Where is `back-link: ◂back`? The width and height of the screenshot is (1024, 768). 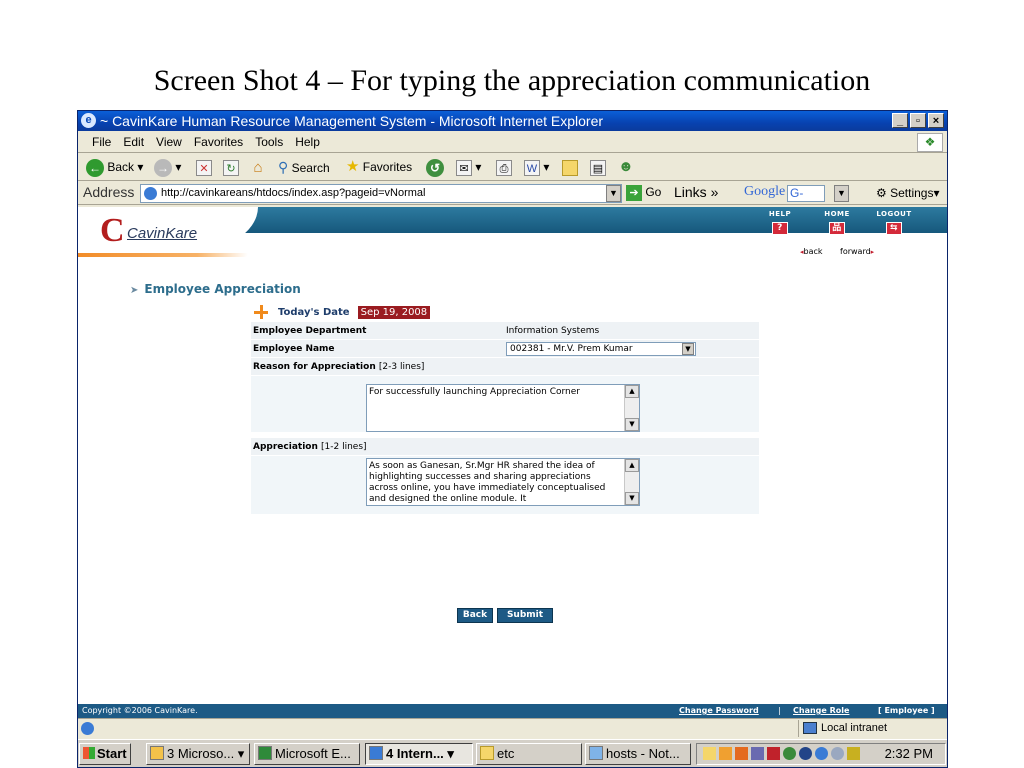 back-link: ◂back is located at coordinates (811, 251).